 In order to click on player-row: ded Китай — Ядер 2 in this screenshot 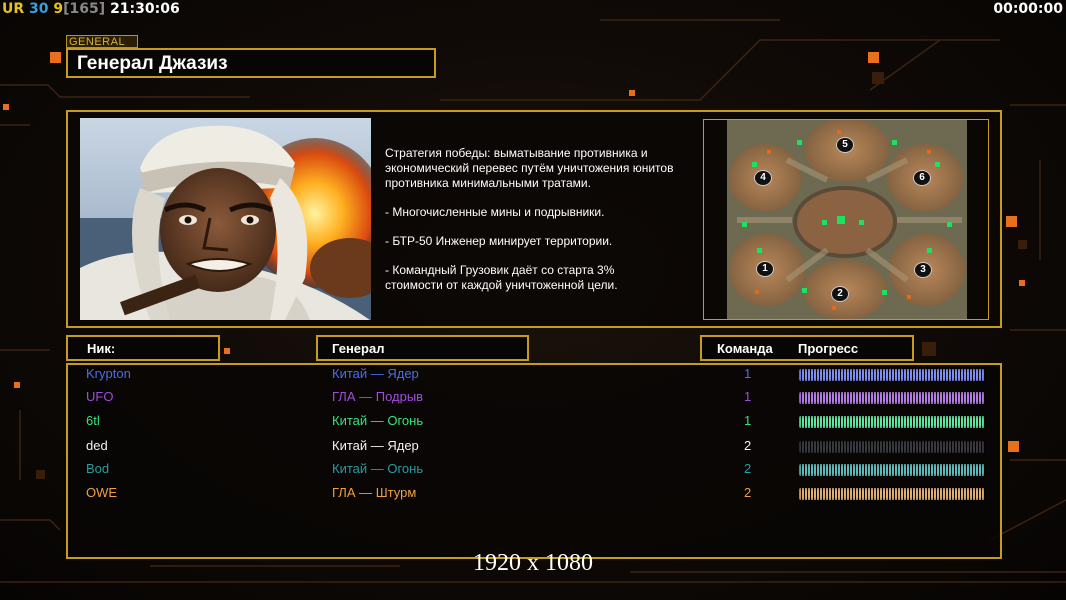, I will do `click(533, 448)`.